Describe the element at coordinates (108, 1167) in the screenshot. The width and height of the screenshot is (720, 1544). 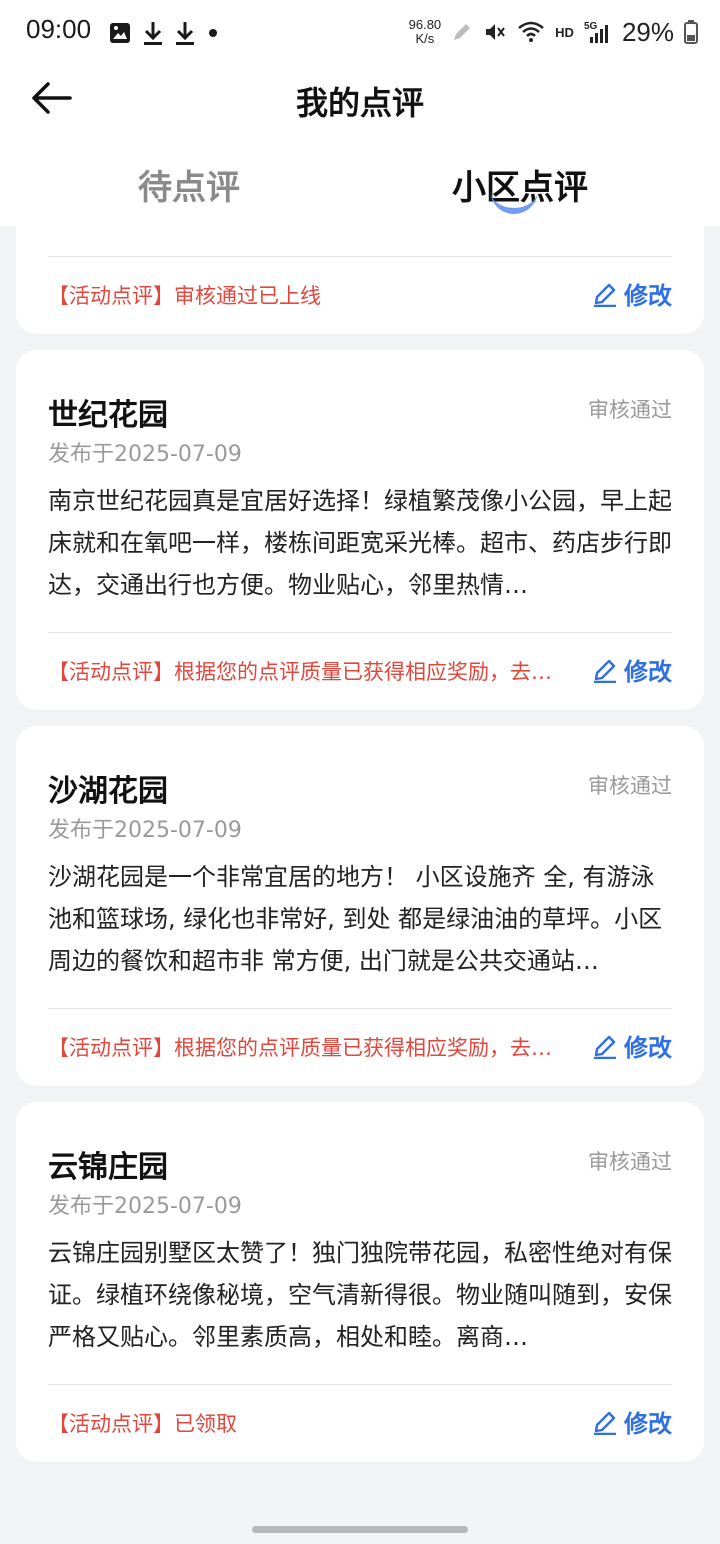
I see `community-name: 云锦庄园` at that location.